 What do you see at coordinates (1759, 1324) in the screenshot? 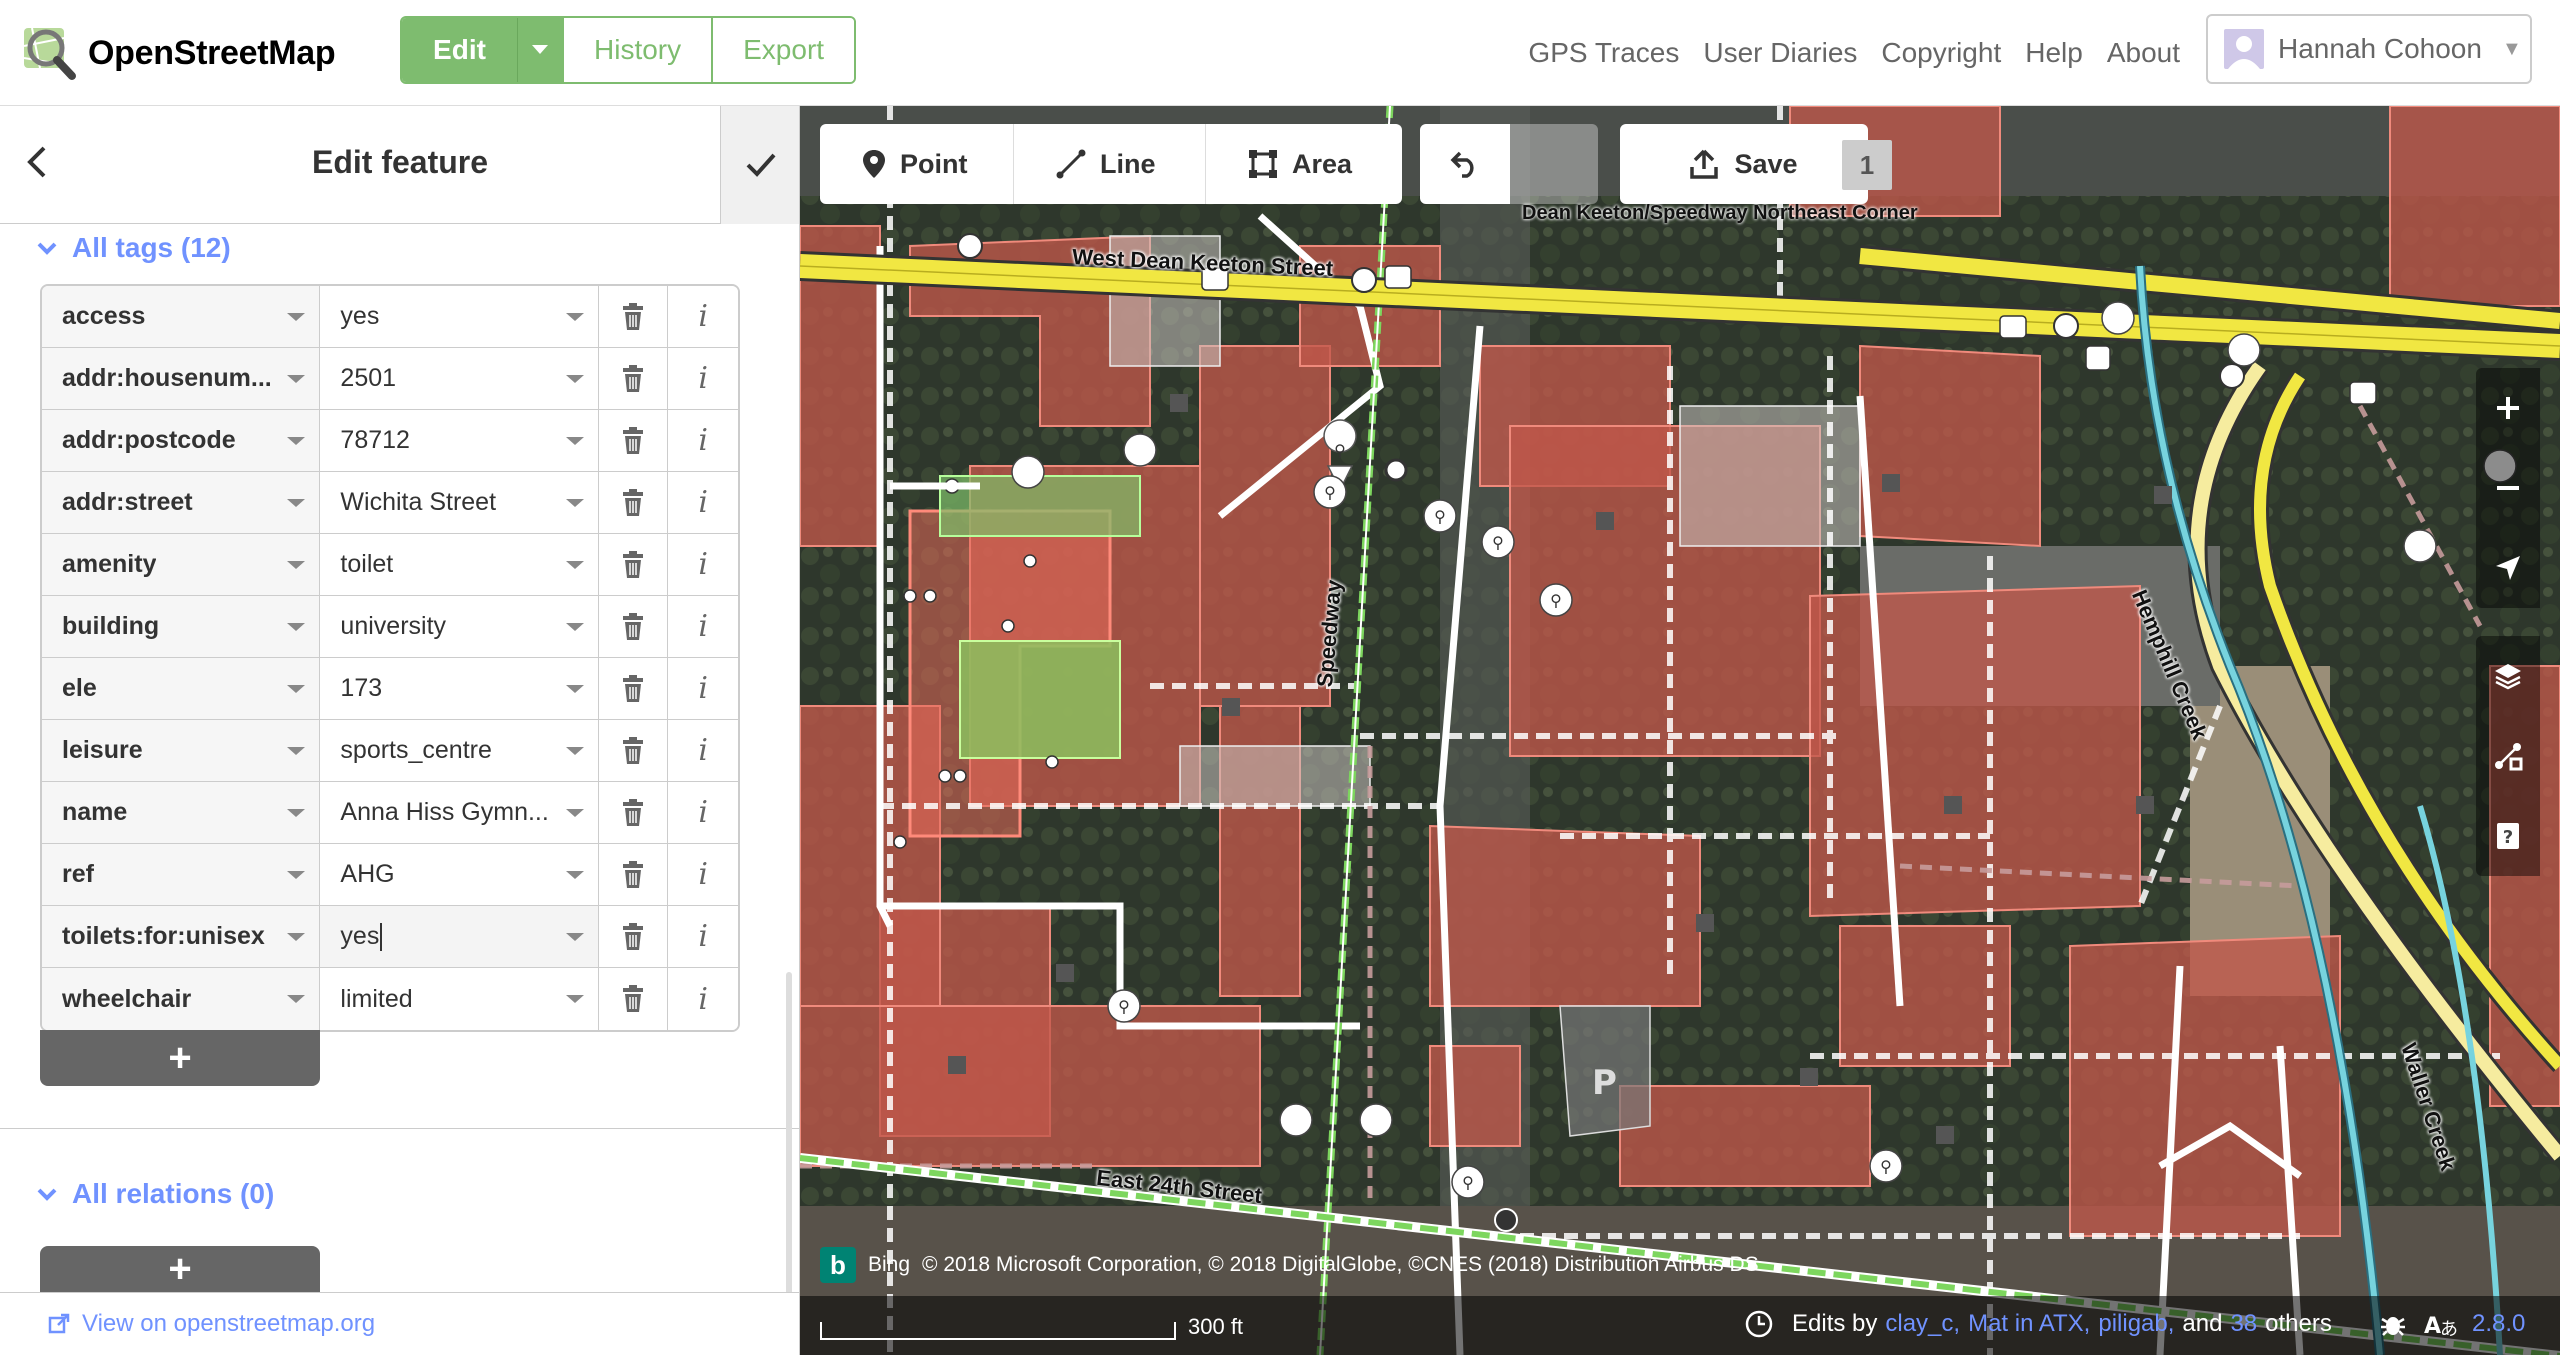
I see `history-clock-icon` at bounding box center [1759, 1324].